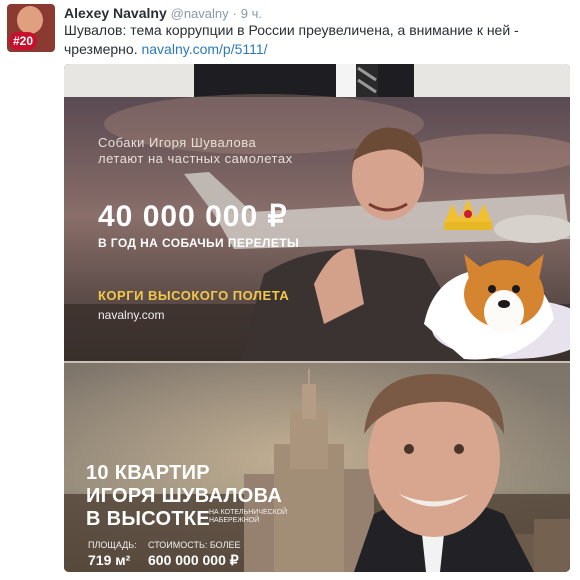 This screenshot has height=580, width=580. I want to click on avatar-face, so click(30, 20).